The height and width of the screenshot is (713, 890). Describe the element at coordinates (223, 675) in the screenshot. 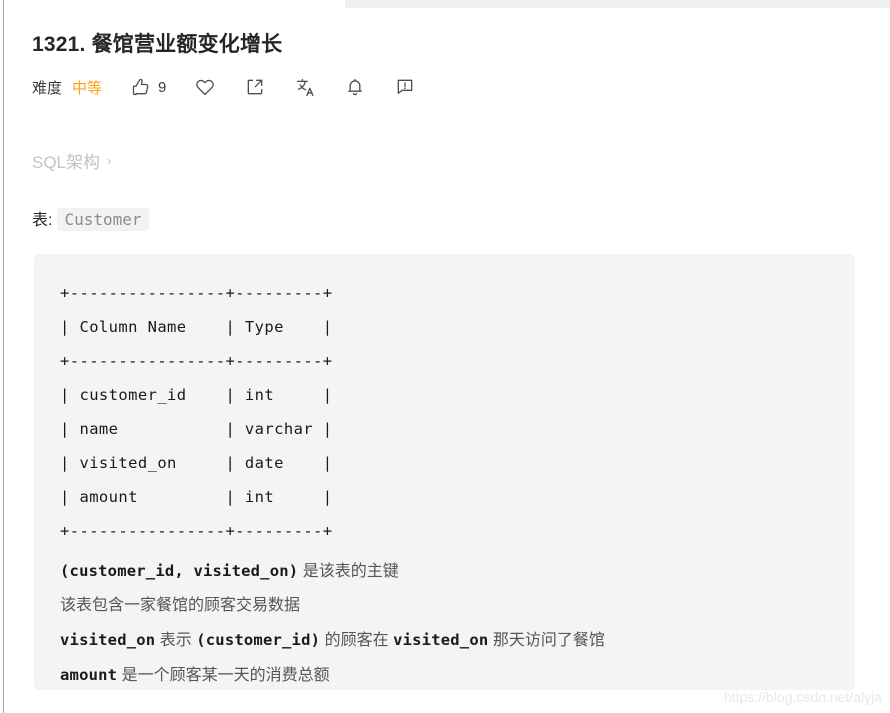

I see `note-amount-text: 是一个顾客某一天的消费总额` at that location.